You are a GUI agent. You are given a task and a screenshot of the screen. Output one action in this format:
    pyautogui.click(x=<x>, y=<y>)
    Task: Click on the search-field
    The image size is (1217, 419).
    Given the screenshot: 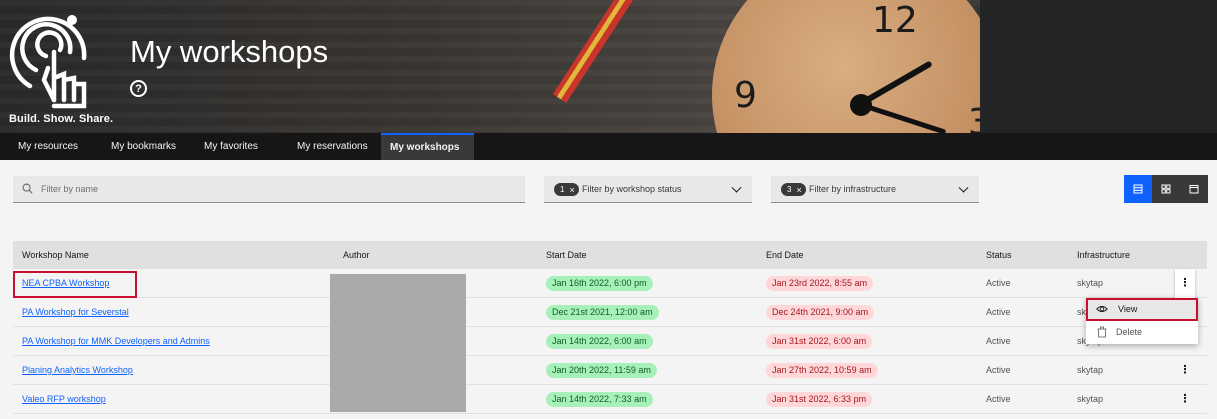 What is the action you would take?
    pyautogui.click(x=269, y=189)
    